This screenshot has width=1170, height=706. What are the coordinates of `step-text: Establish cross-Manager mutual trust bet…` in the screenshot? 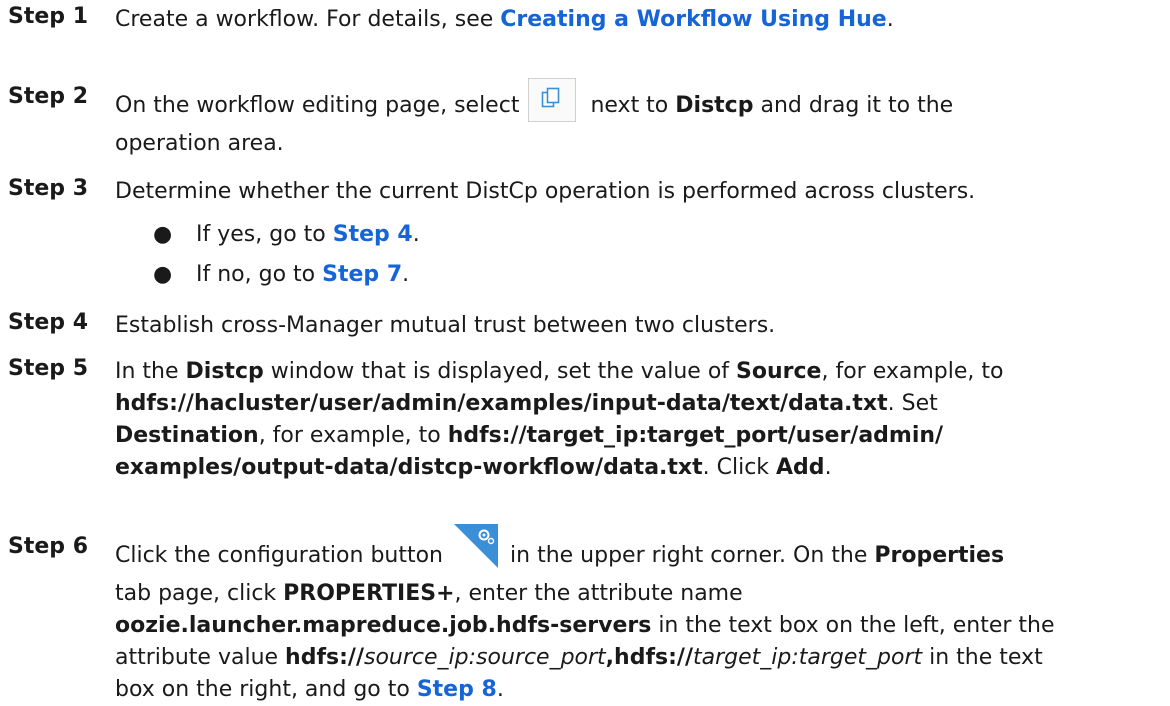 It's located at (445, 325).